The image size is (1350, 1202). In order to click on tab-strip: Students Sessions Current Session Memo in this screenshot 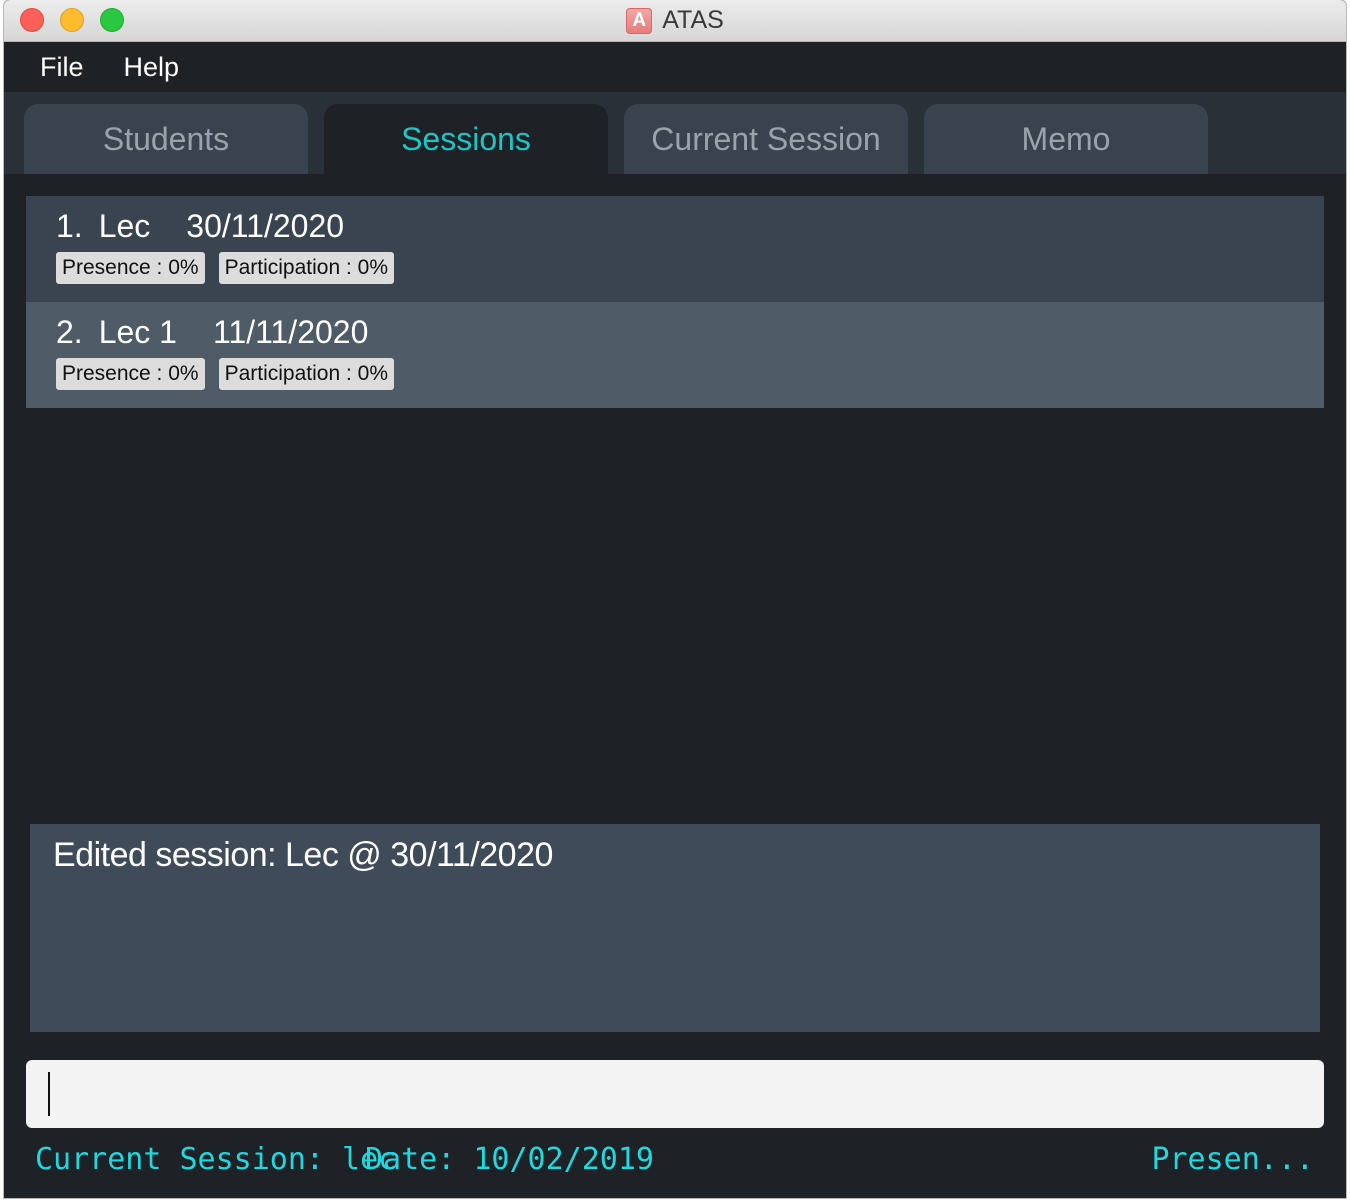, I will do `click(675, 133)`.